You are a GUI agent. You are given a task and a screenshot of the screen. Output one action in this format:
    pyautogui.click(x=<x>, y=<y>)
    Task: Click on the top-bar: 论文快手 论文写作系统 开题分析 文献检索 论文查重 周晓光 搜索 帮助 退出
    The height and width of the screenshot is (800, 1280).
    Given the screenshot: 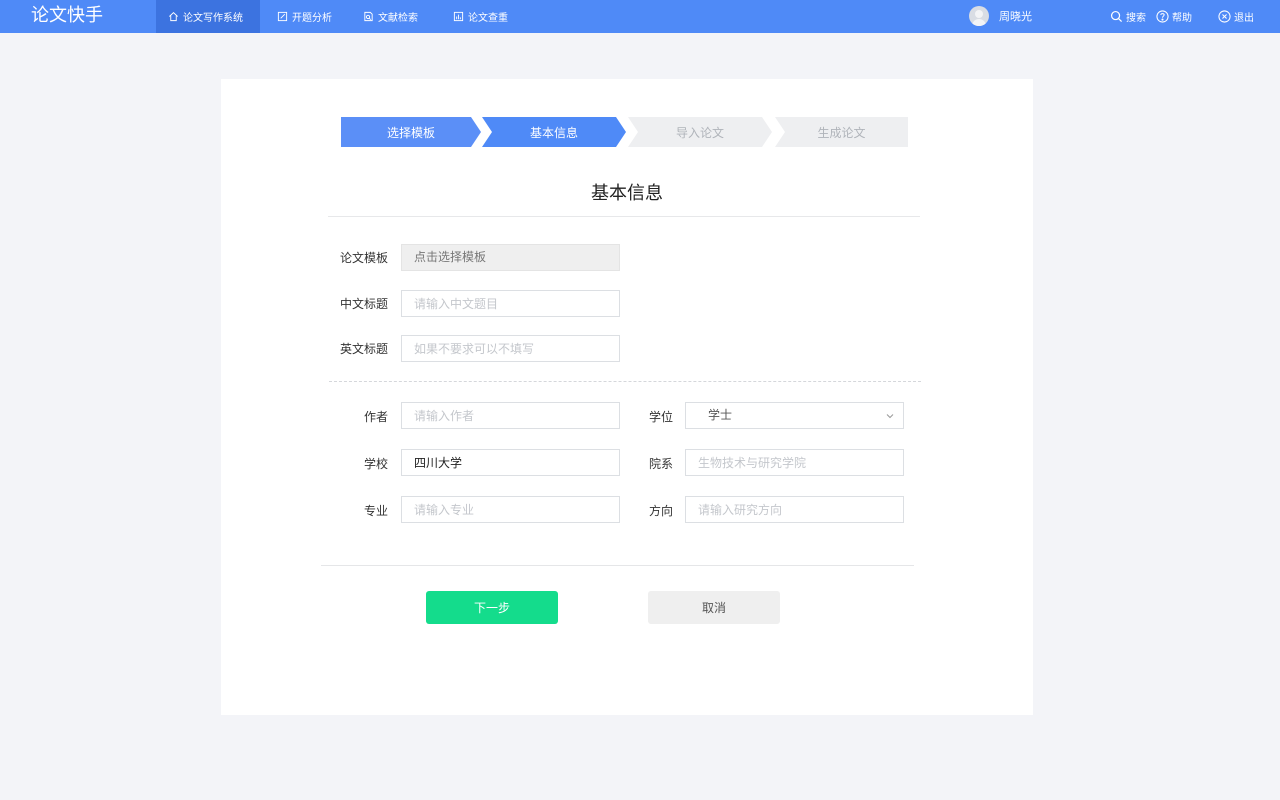 What is the action you would take?
    pyautogui.click(x=640, y=16)
    